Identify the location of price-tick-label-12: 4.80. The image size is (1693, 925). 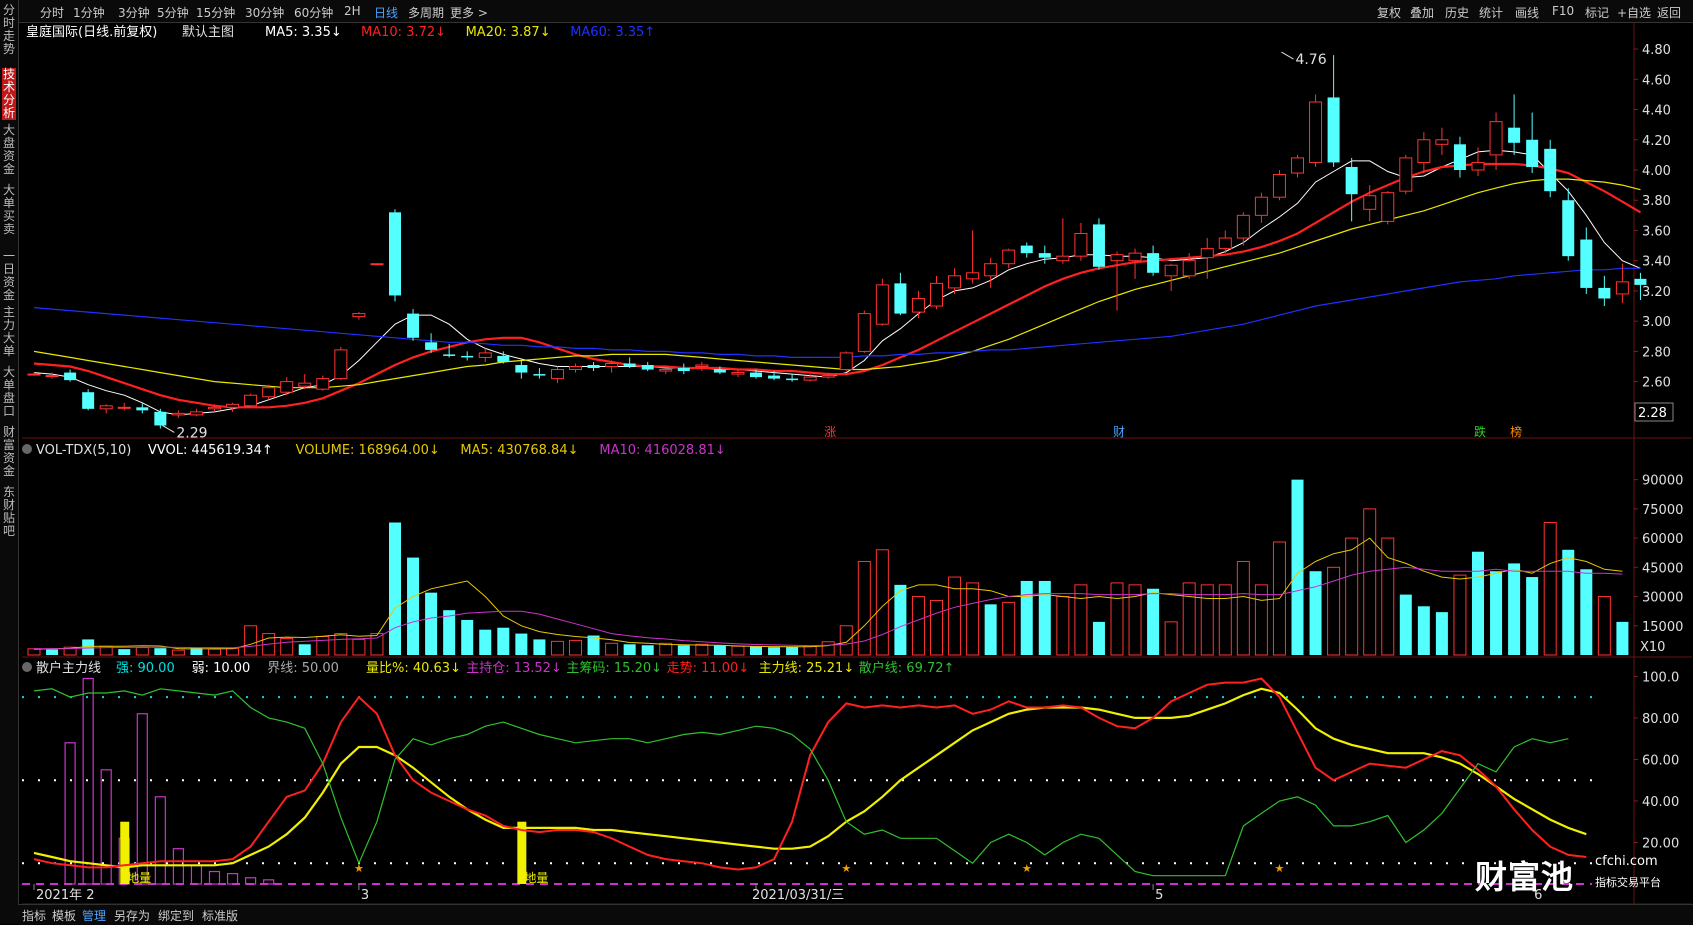
(1656, 50).